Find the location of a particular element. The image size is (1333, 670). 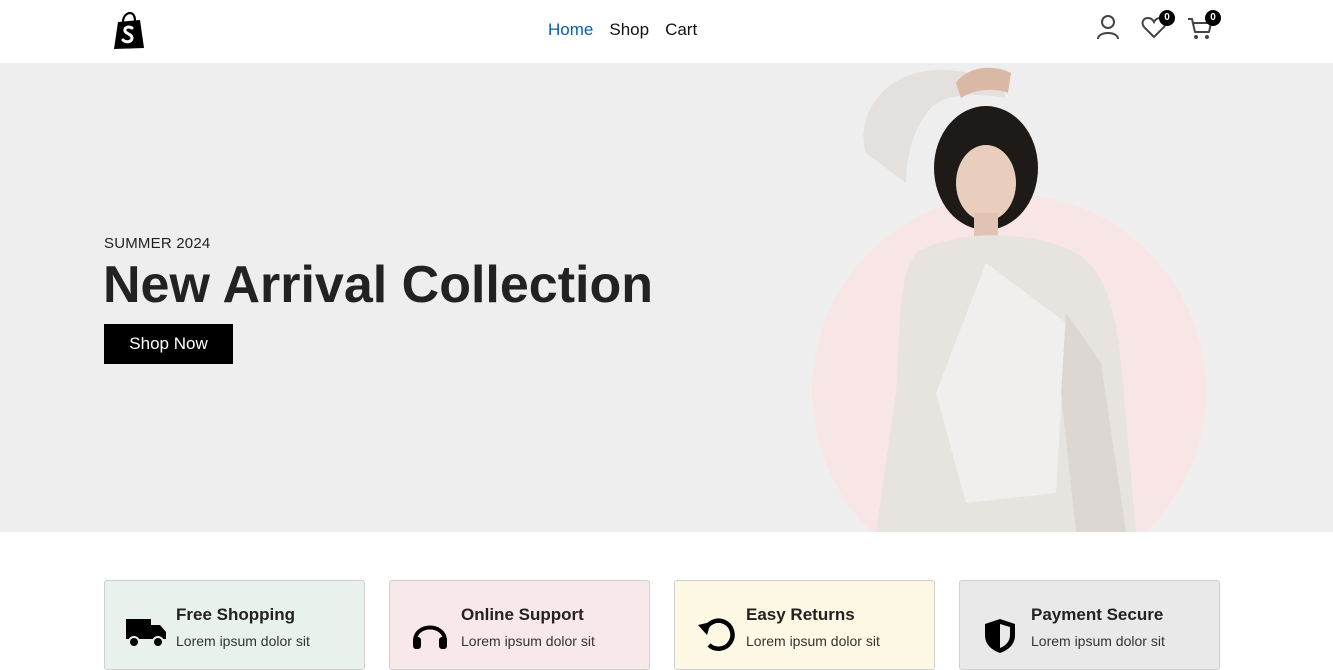

feature-title: Free Shopping is located at coordinates (235, 614).